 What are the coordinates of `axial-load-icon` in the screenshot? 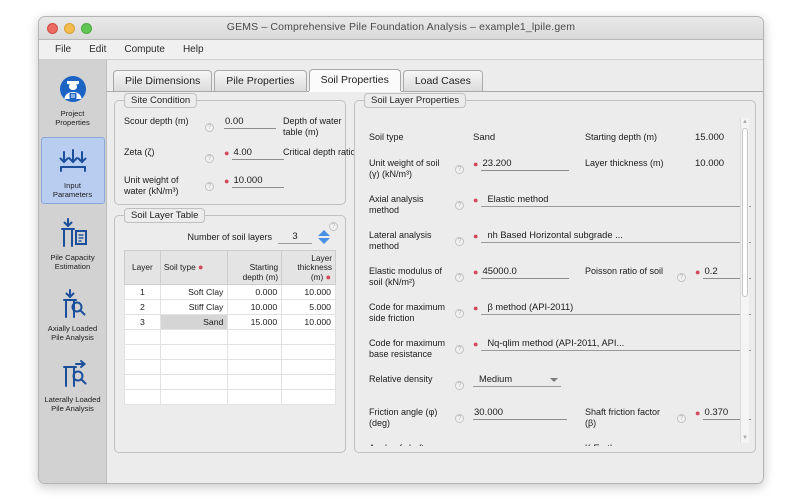 It's located at (73, 304).